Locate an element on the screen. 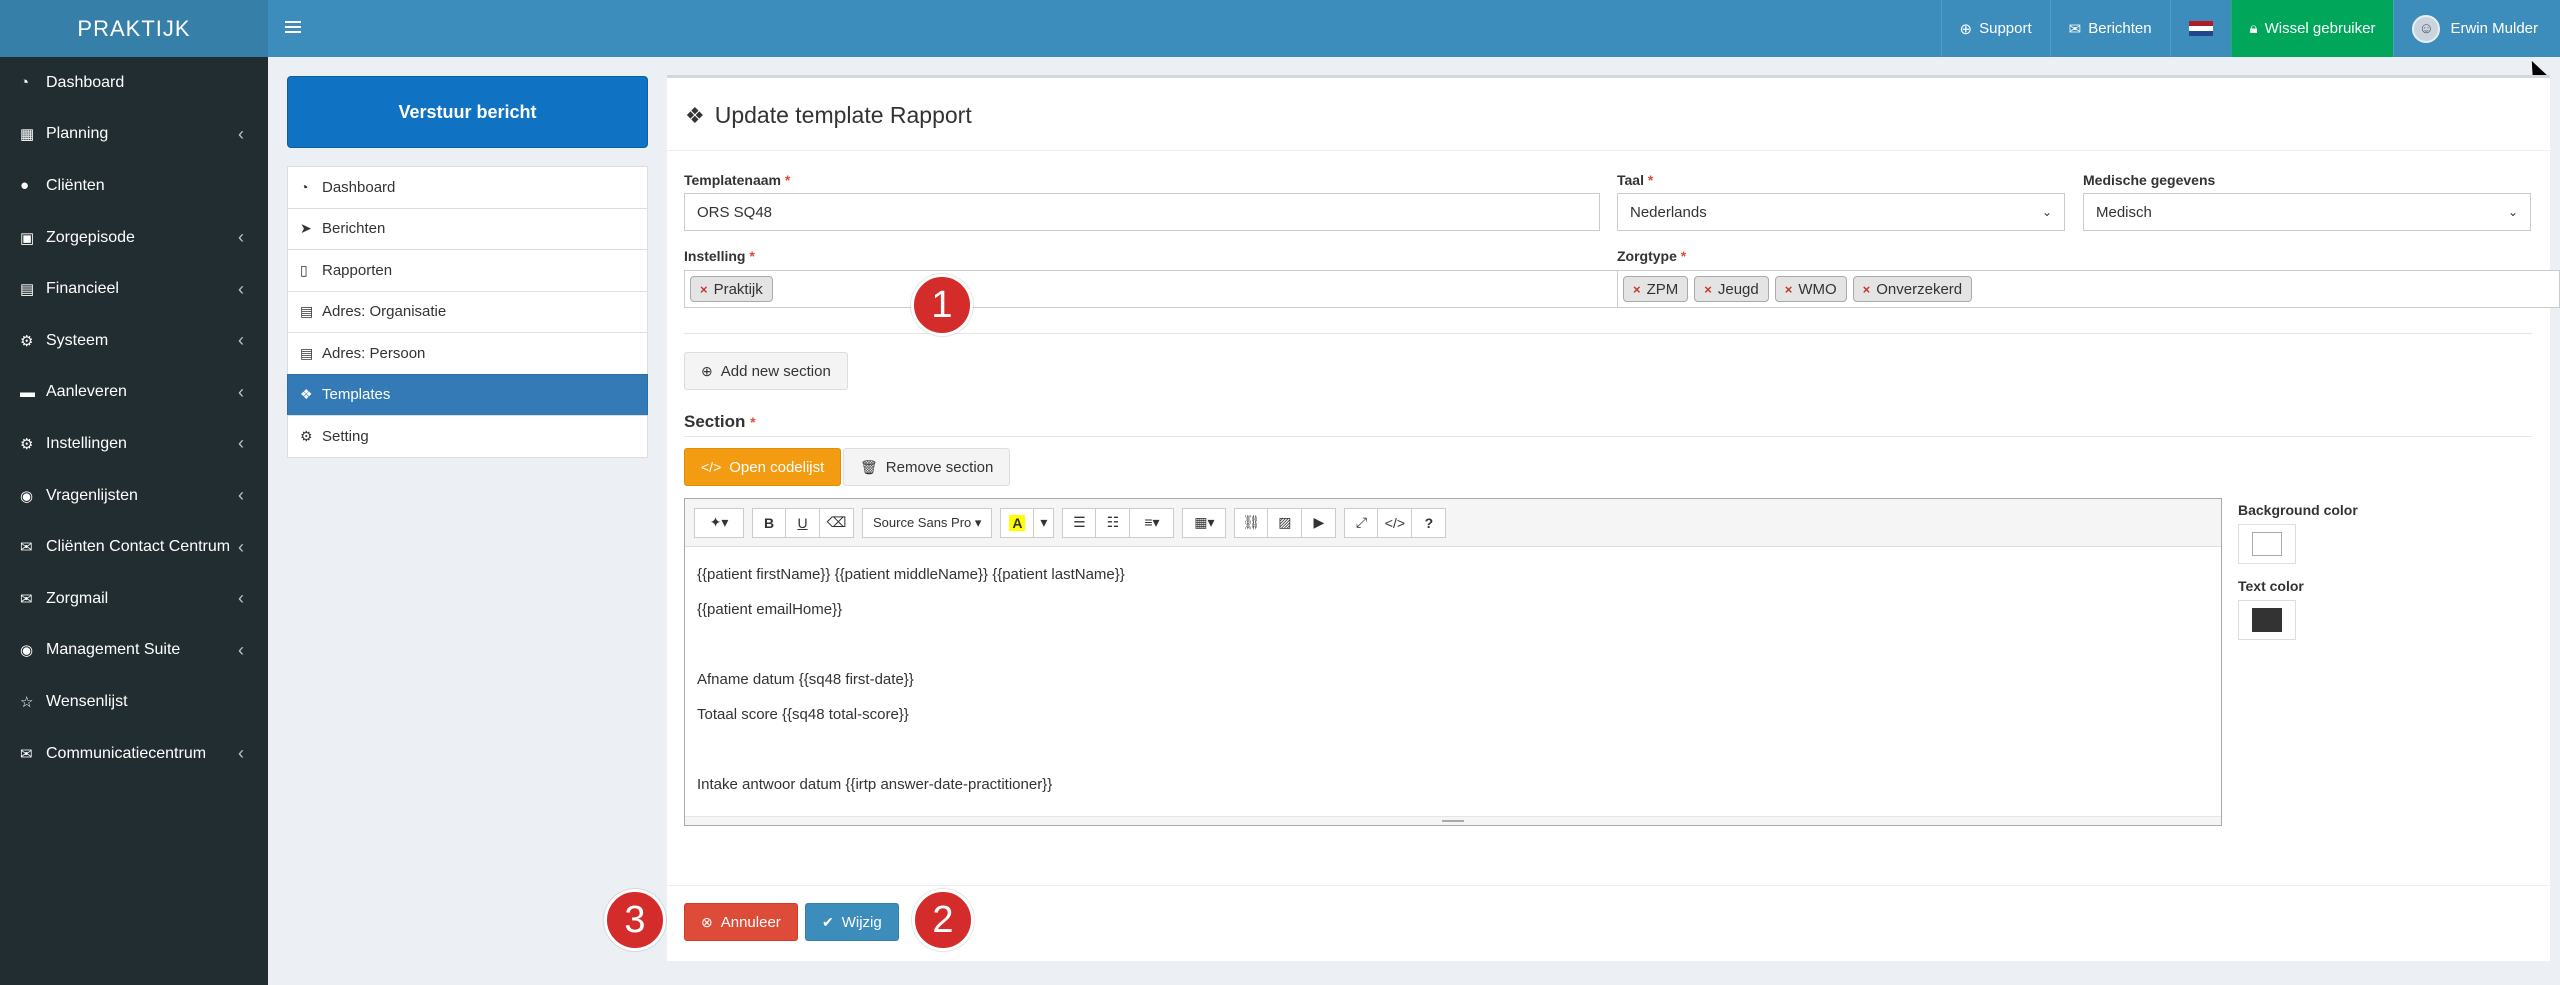 The width and height of the screenshot is (2560, 985). calendar-icon: ▦ is located at coordinates (27, 135).